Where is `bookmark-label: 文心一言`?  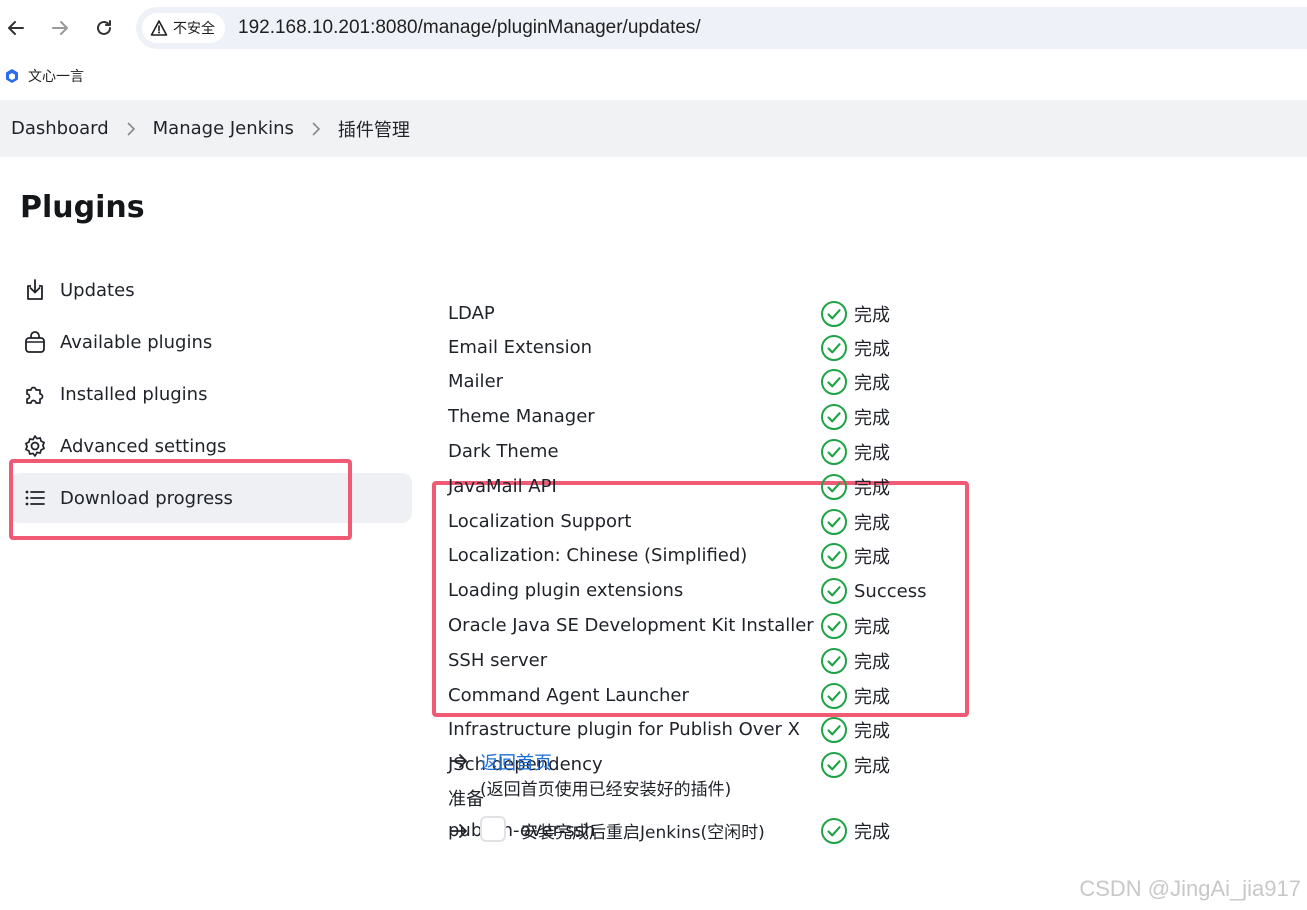
bookmark-label: 文心一言 is located at coordinates (56, 77).